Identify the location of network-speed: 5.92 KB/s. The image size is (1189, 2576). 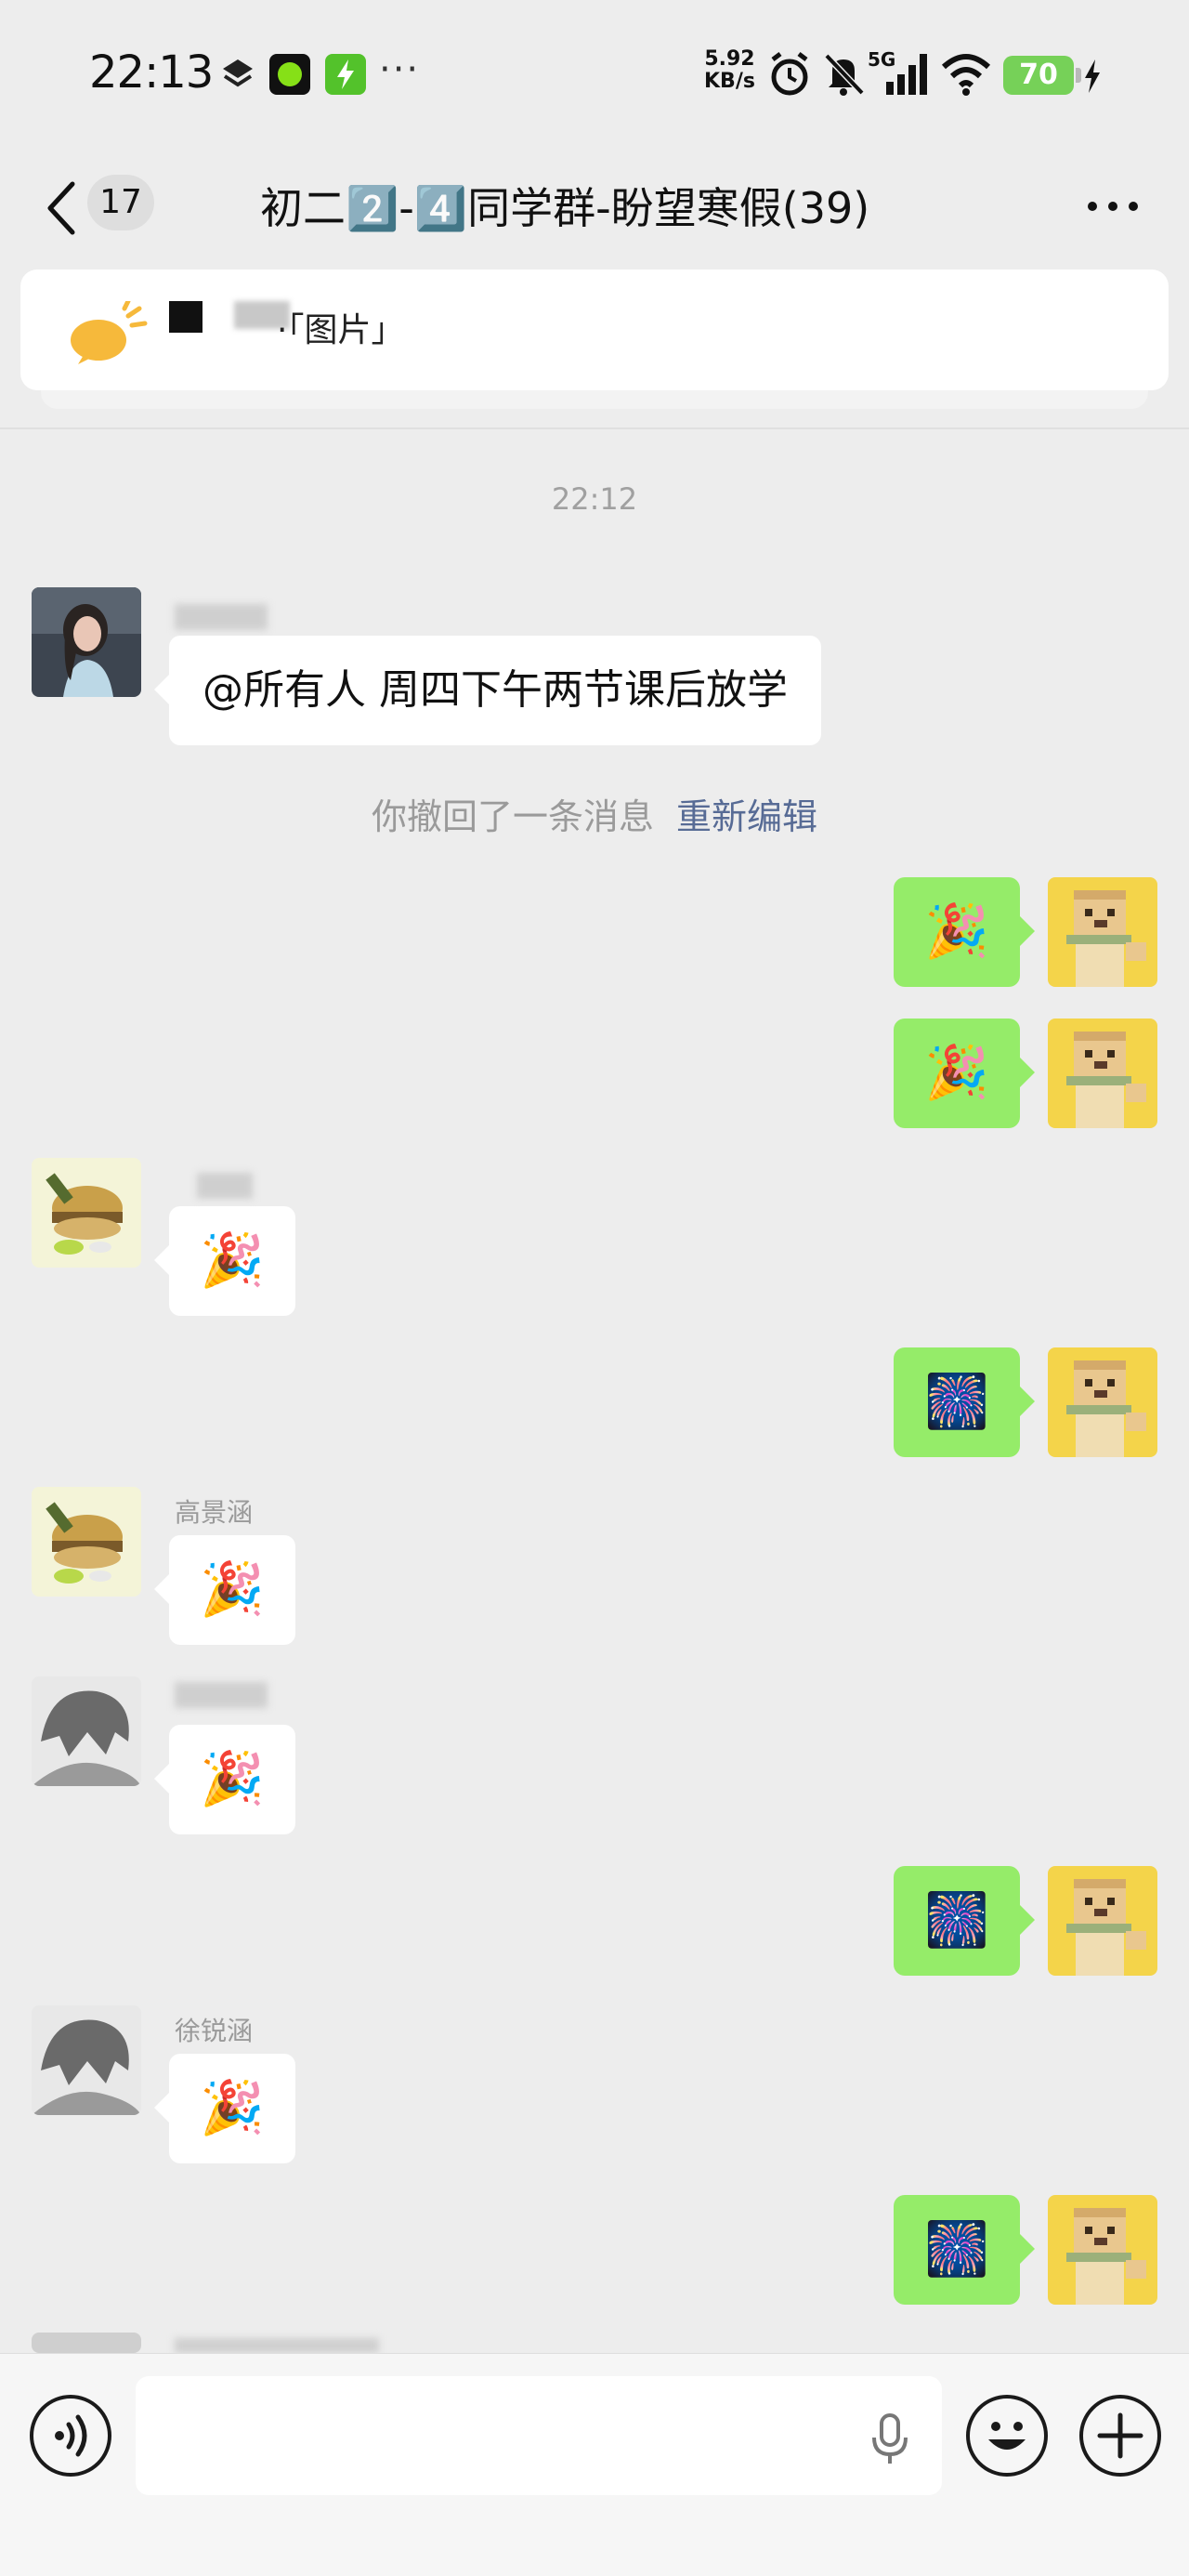
(729, 70).